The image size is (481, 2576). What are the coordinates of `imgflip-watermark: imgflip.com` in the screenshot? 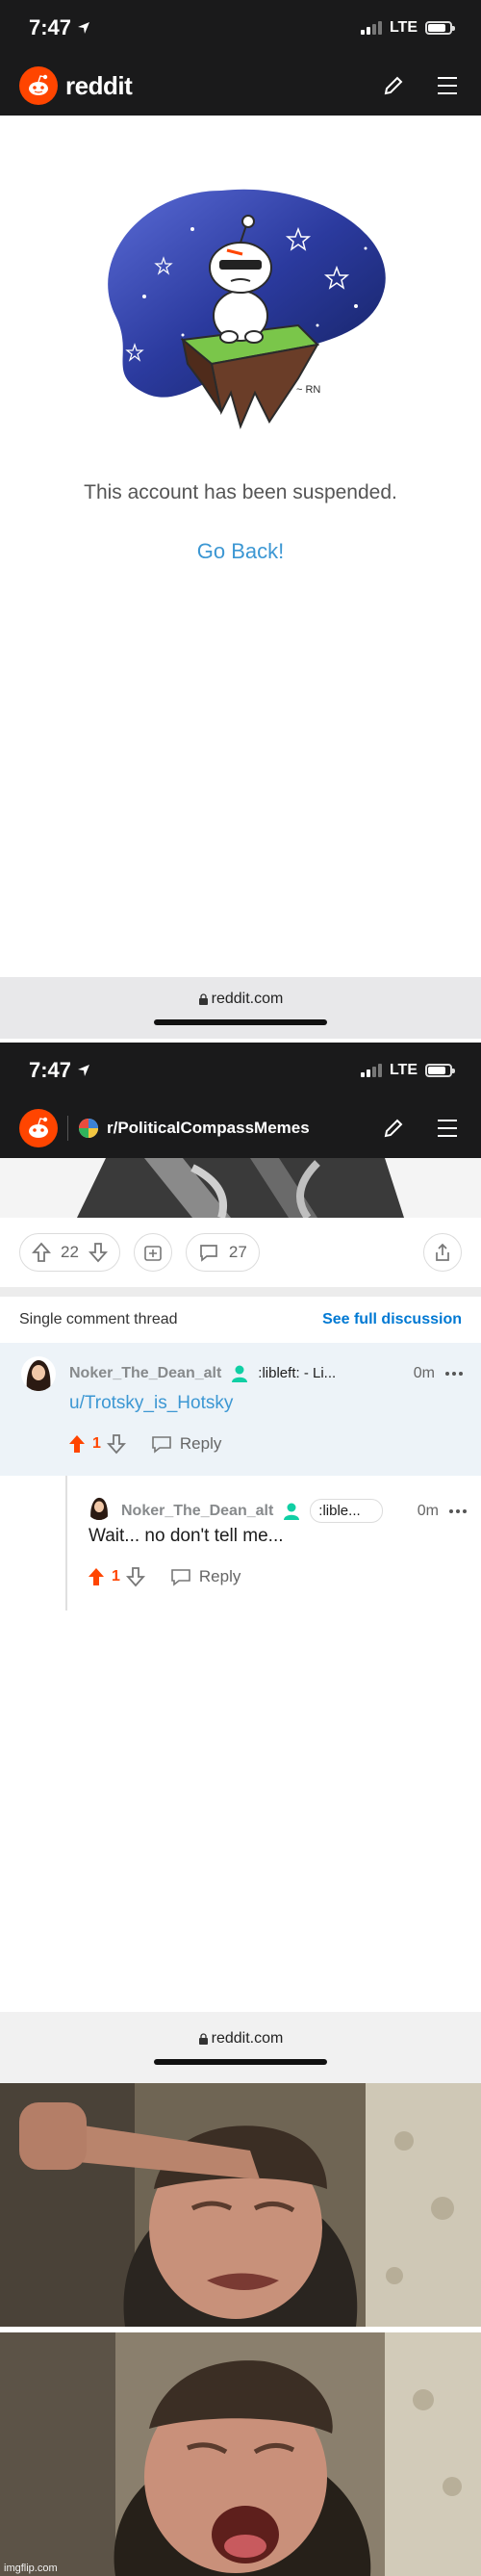 It's located at (31, 2569).